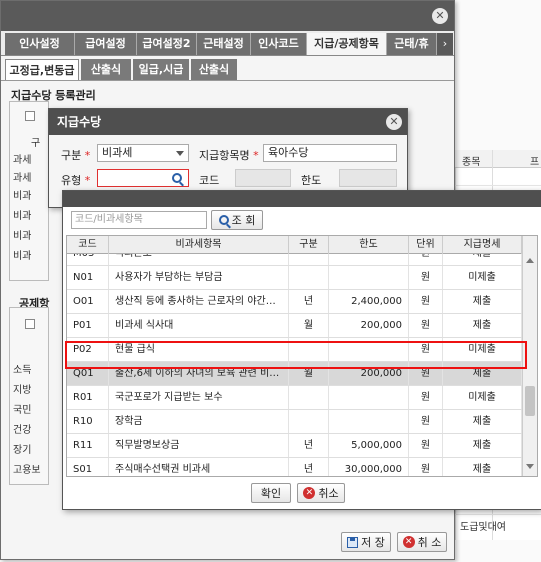  Describe the element at coordinates (214, 69) in the screenshot. I see `subtab-formula2: 산출식` at that location.